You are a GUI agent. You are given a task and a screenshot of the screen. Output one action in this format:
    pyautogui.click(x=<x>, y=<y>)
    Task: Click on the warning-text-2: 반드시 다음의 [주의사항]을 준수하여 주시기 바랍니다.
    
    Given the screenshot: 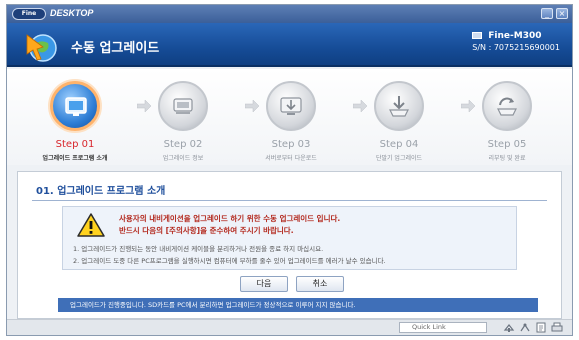 What is the action you would take?
    pyautogui.click(x=206, y=230)
    